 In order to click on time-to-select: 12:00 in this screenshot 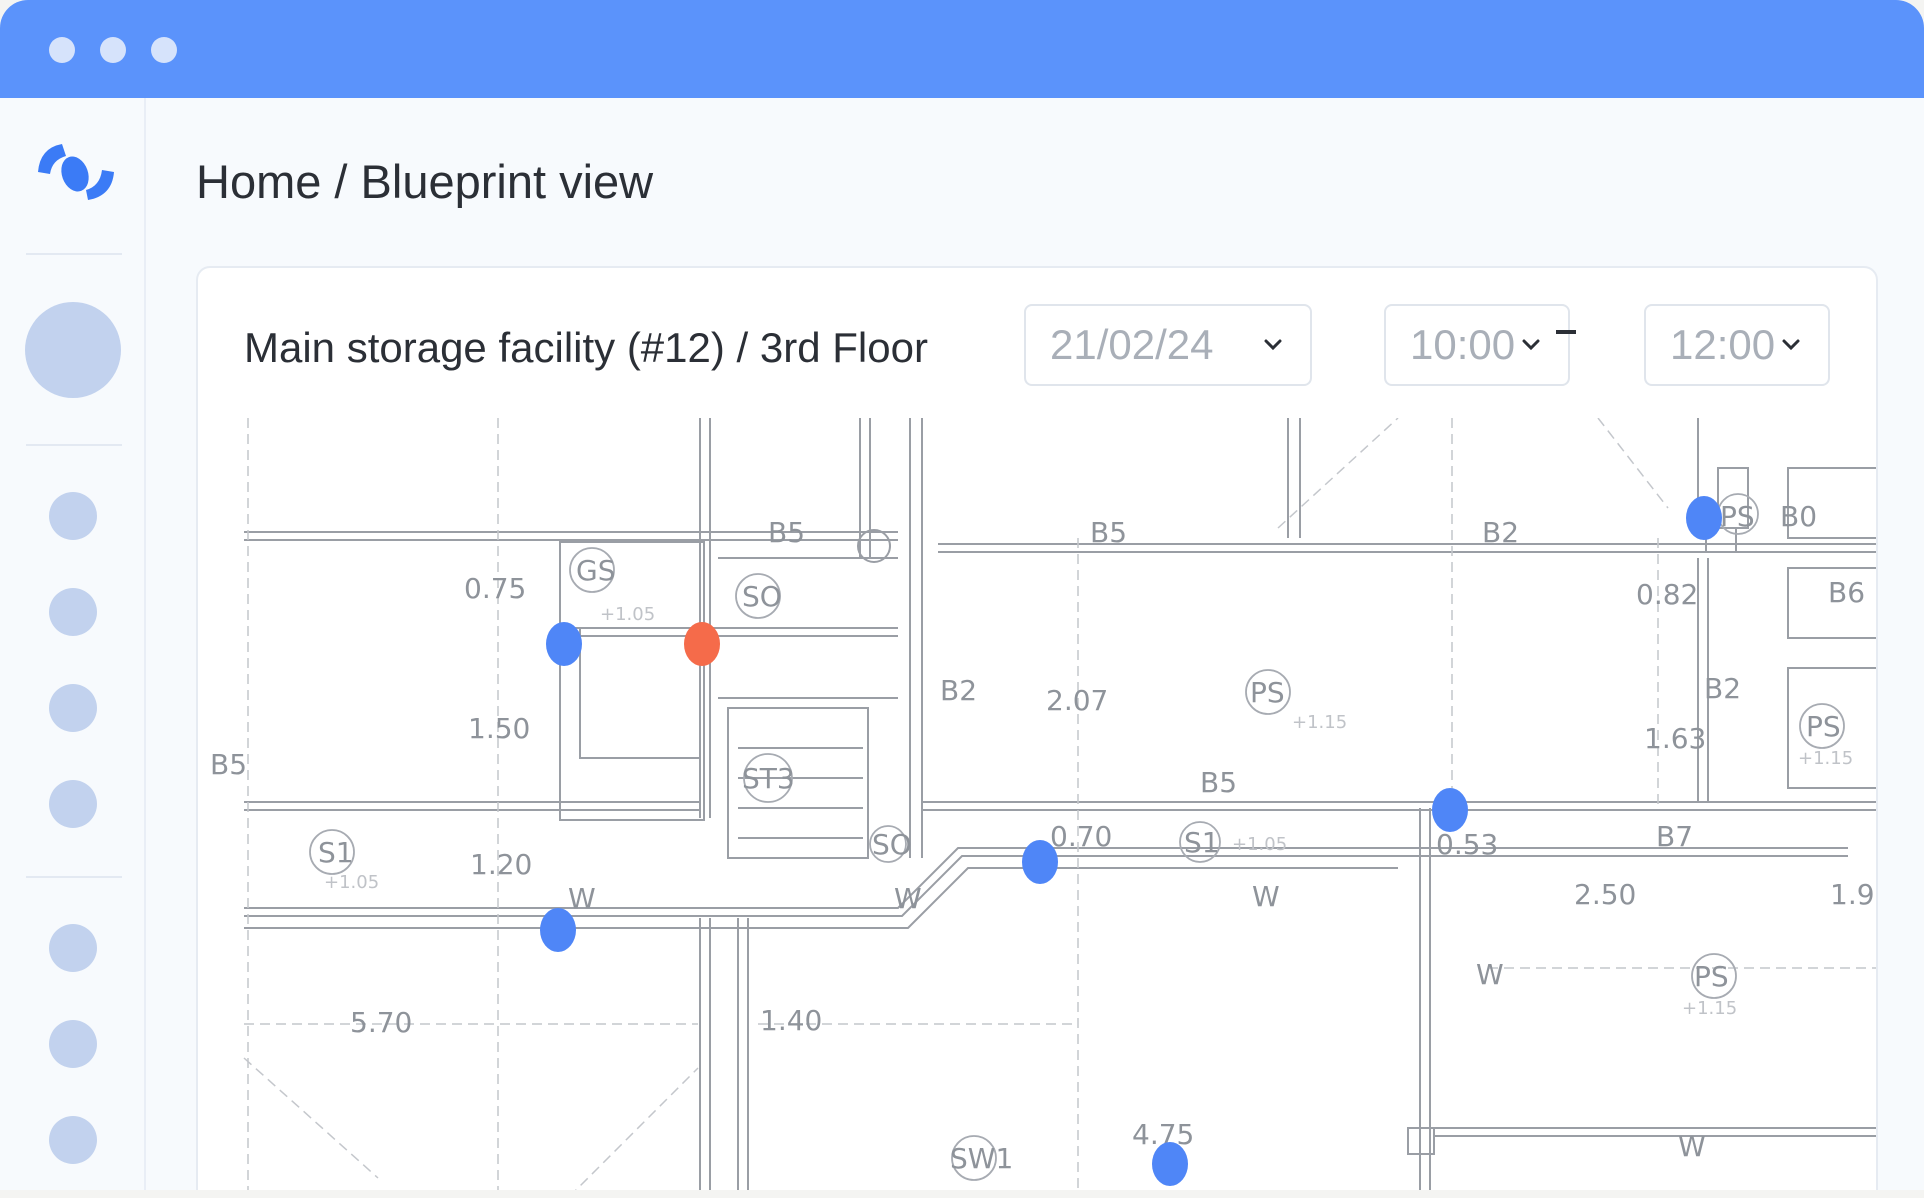, I will do `click(1737, 345)`.